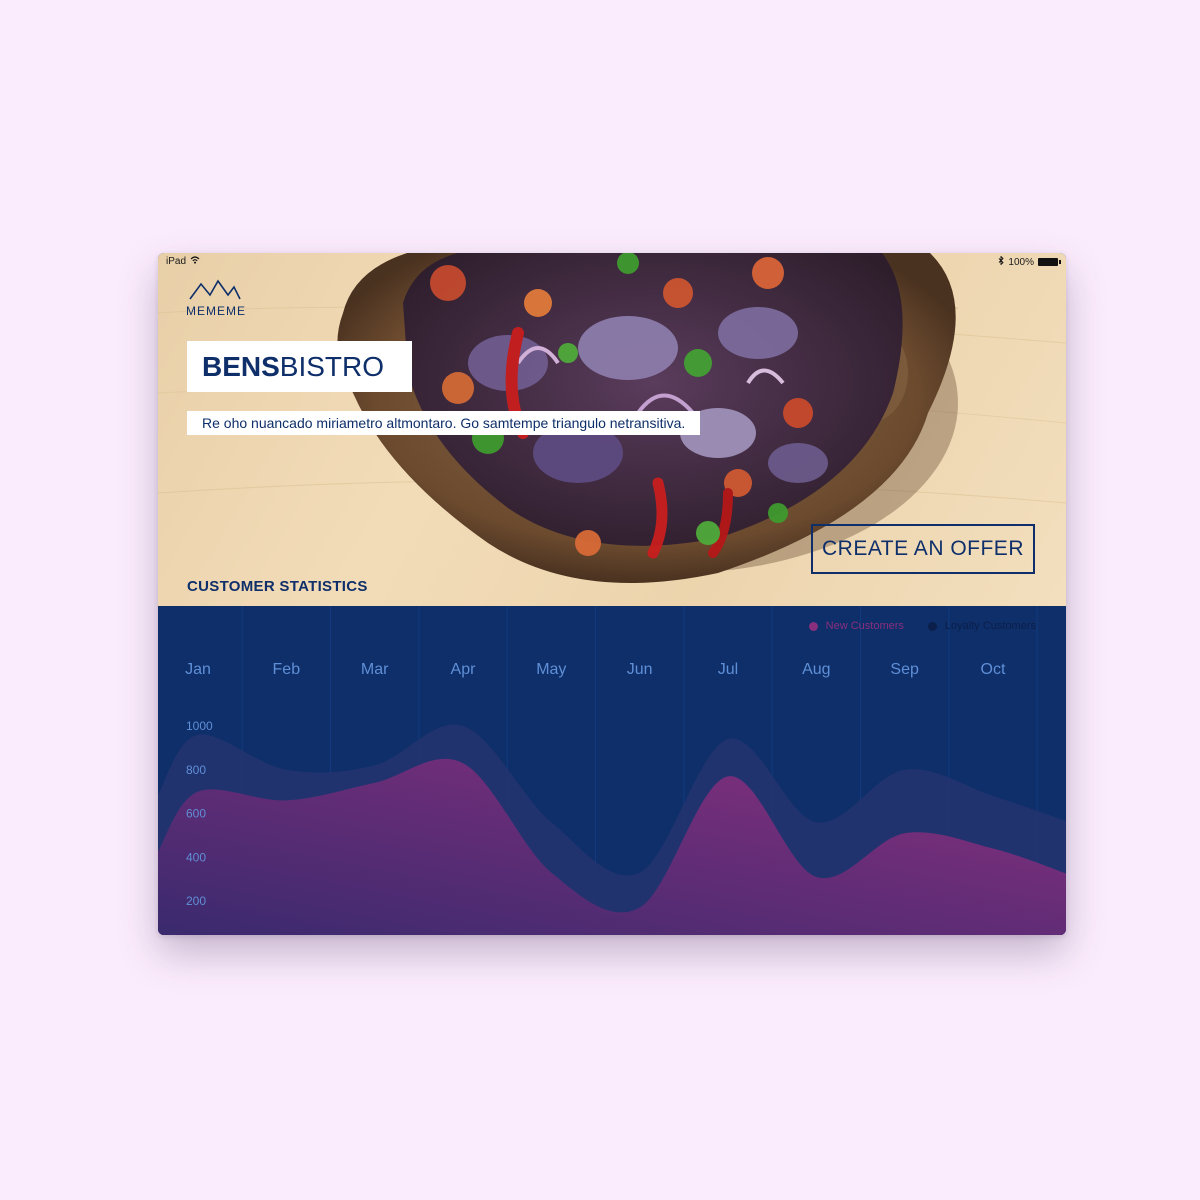  I want to click on legend-label-new: New Customers, so click(864, 626).